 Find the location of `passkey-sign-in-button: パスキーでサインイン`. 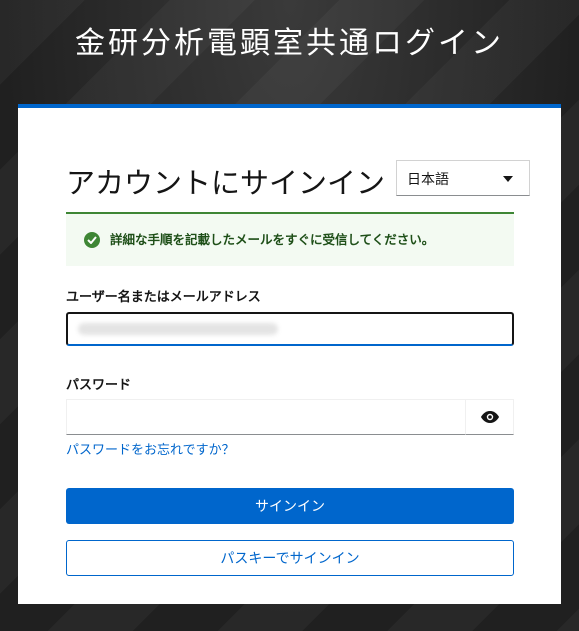

passkey-sign-in-button: パスキーでサインイン is located at coordinates (290, 558).